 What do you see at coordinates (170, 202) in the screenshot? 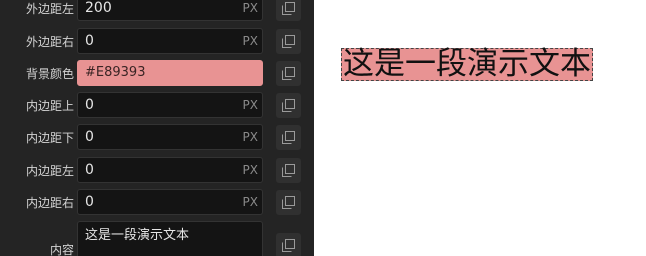
I see `padding-right-input: 0 PX` at bounding box center [170, 202].